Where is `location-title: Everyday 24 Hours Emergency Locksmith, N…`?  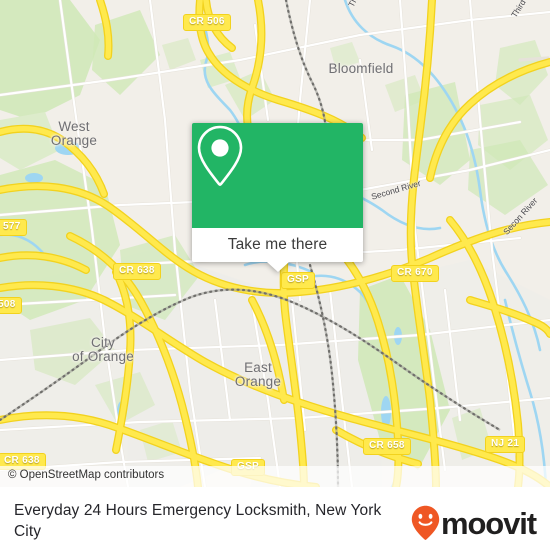 location-title: Everyday 24 Hours Emergency Locksmith, N… is located at coordinates (198, 521).